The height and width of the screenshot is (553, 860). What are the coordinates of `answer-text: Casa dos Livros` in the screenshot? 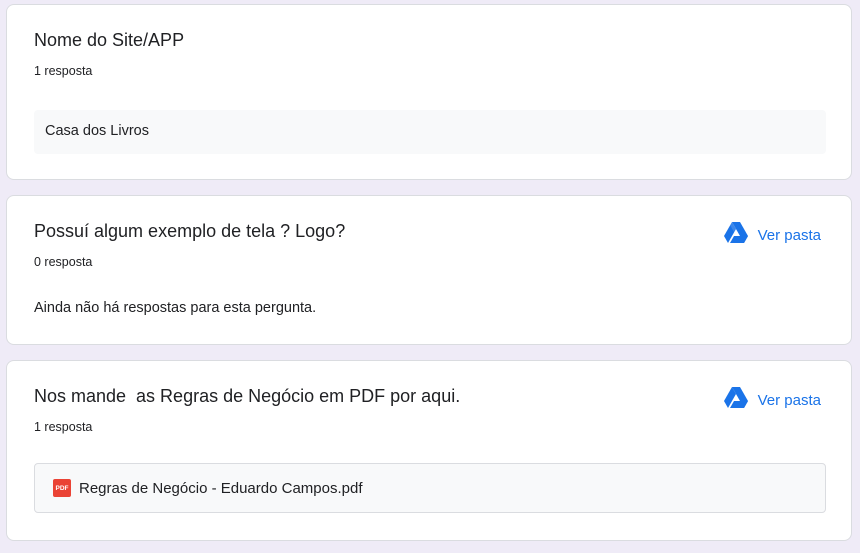 It's located at (97, 131).